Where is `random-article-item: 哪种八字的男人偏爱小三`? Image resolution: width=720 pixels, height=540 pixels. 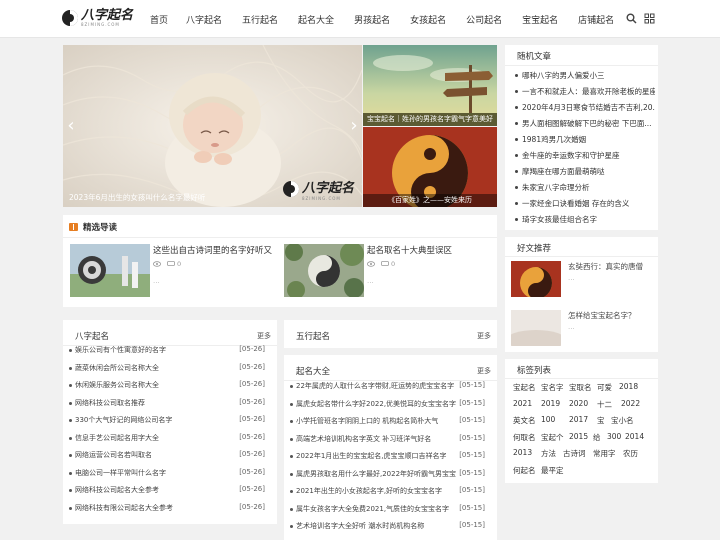
random-article-item: 哪种八字的男人偏爱小三 is located at coordinates (585, 75).